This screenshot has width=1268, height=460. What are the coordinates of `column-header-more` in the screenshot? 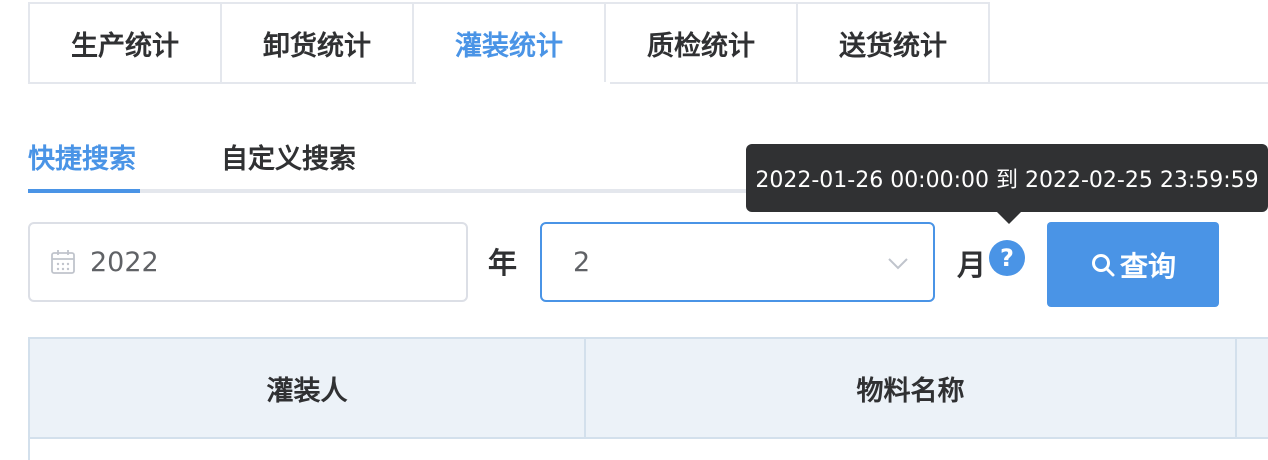 It's located at (1252, 388).